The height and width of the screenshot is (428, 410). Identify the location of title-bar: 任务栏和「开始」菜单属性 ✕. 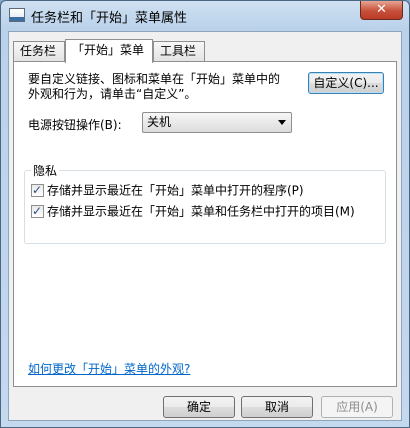
(205, 16).